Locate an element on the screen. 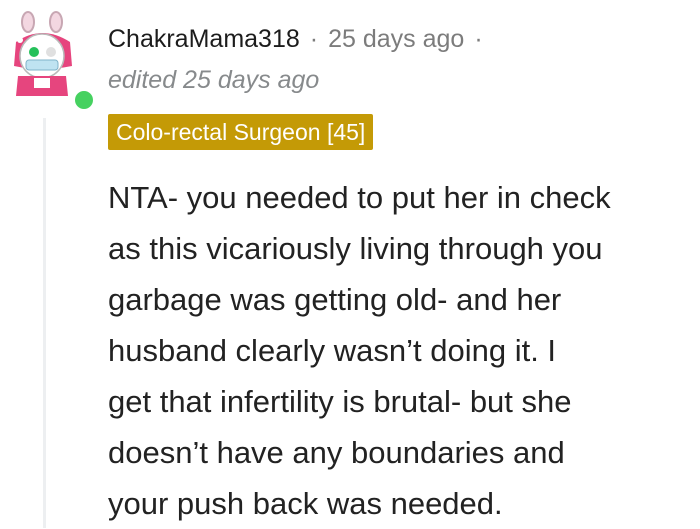 This screenshot has width=700, height=529. avatar is located at coordinates (52, 61).